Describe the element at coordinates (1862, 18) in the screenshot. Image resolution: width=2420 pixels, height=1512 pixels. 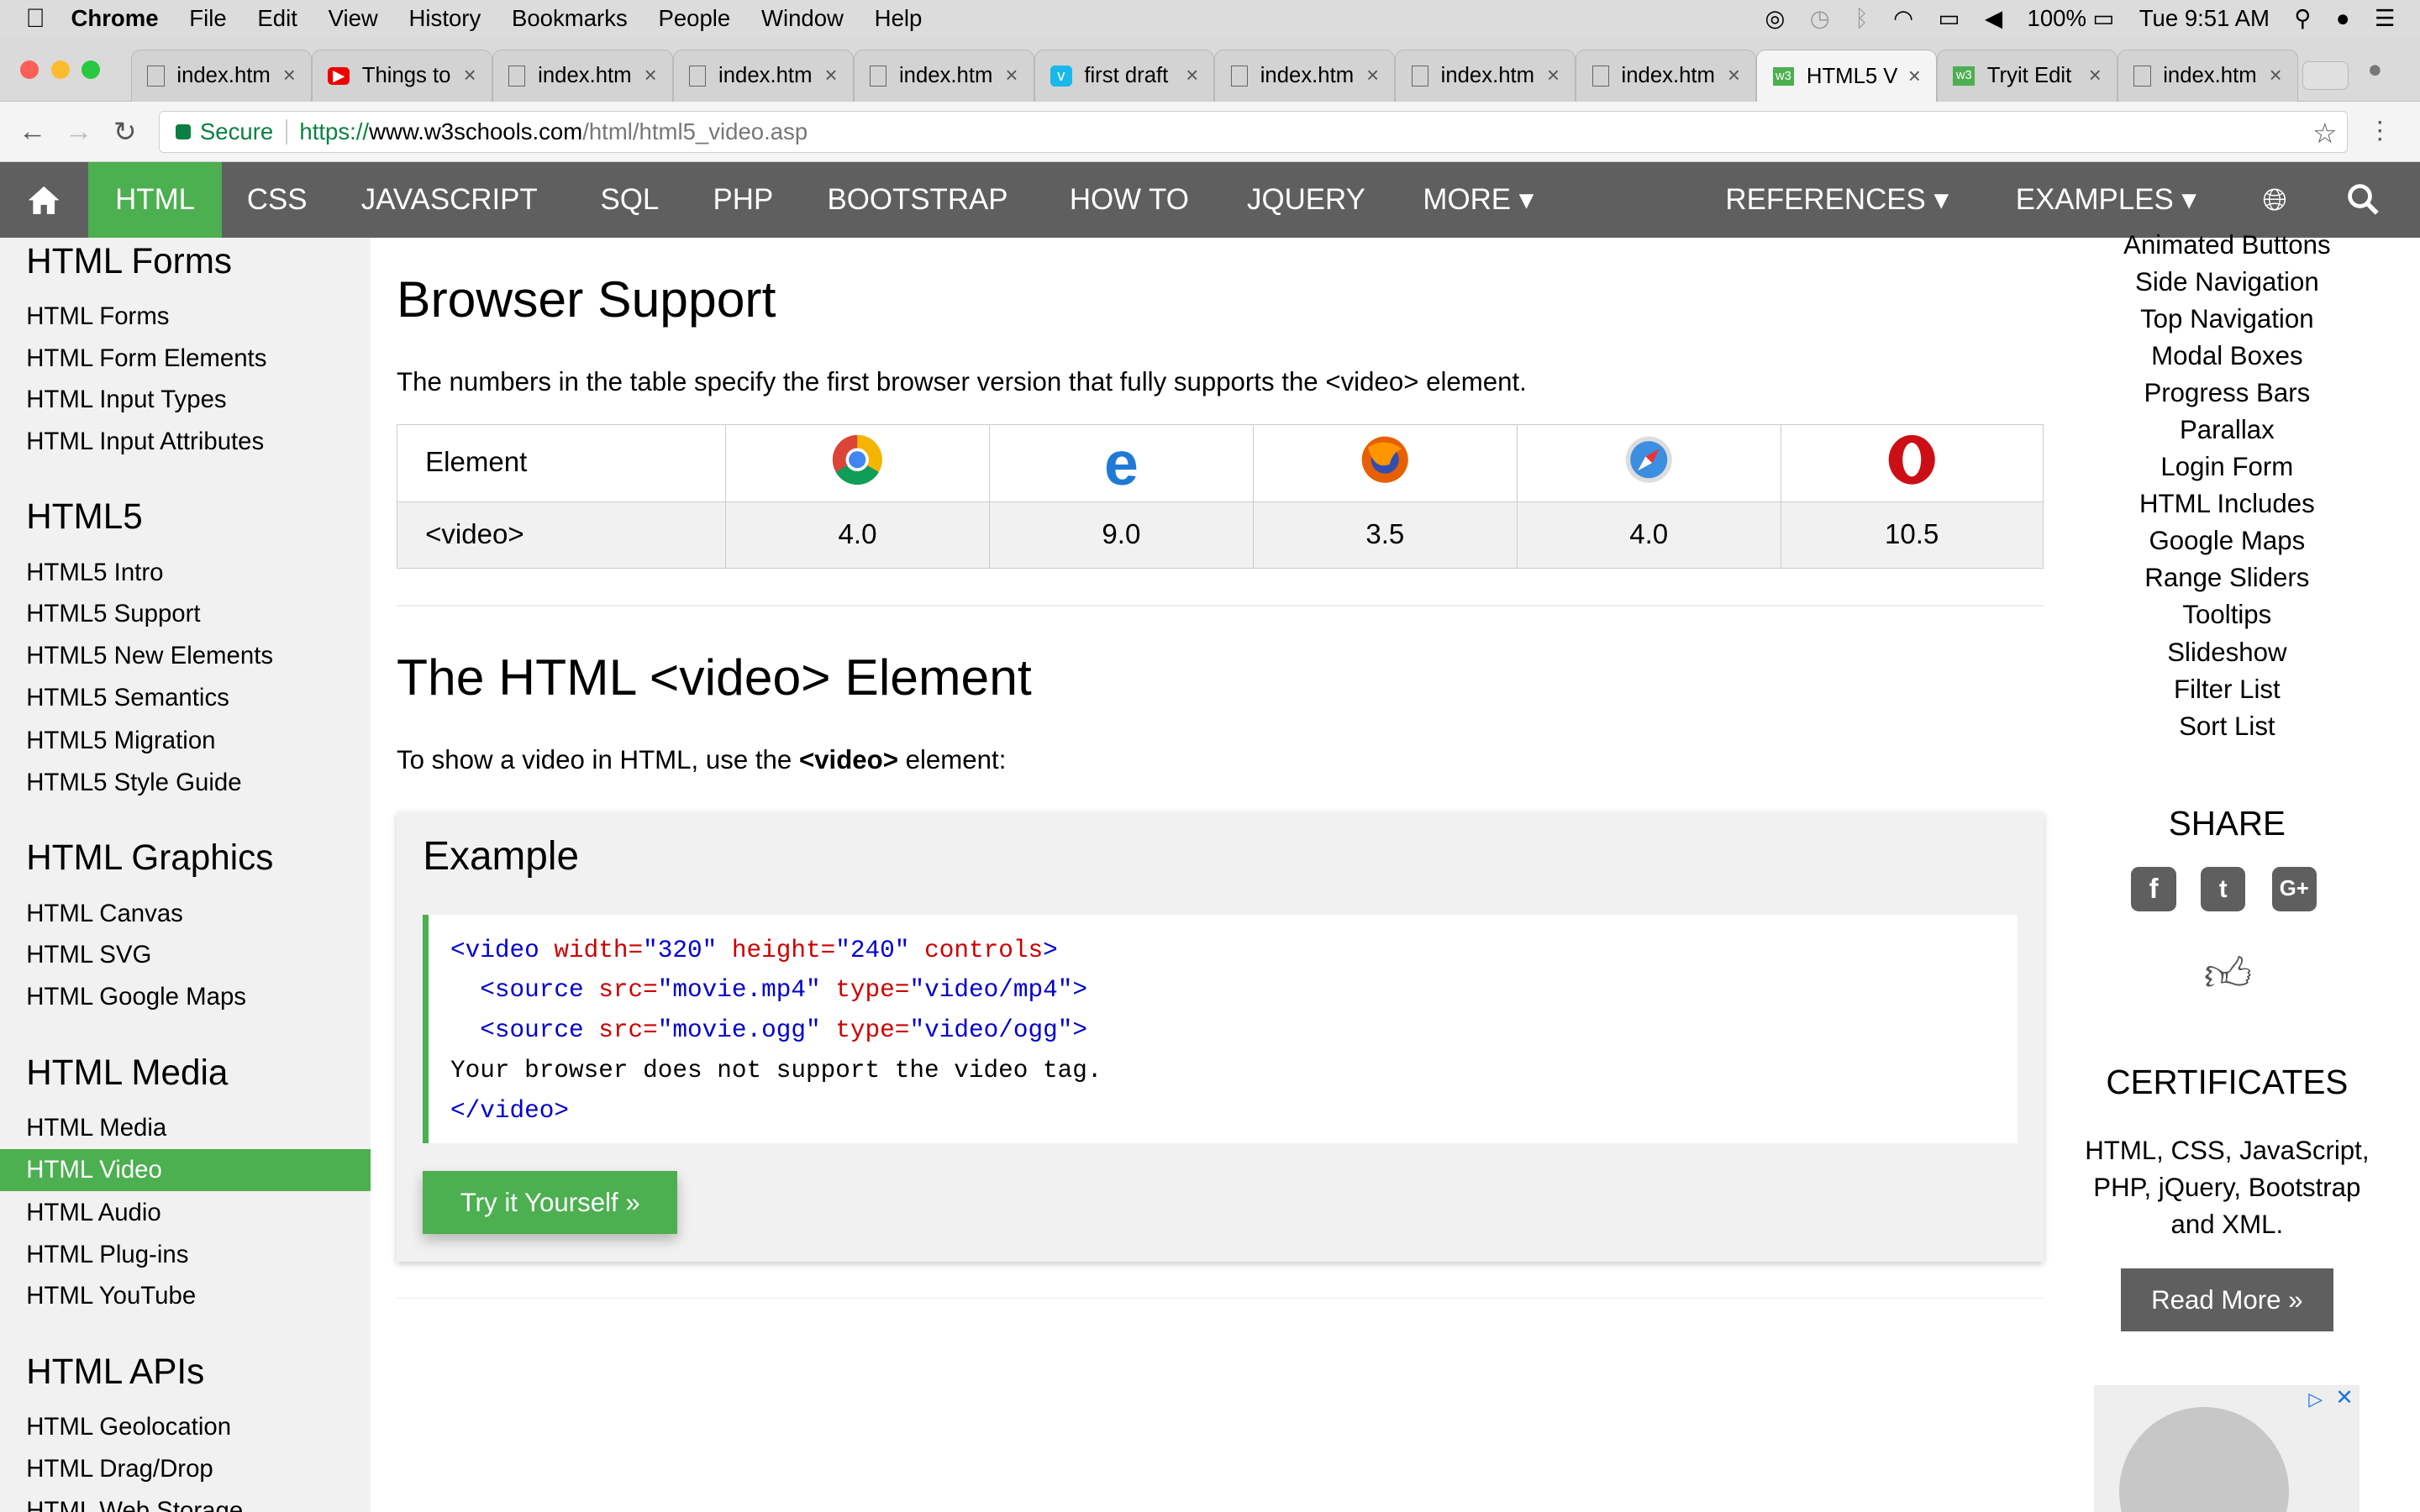
I see `bluetooth-icon: ᛒ` at that location.